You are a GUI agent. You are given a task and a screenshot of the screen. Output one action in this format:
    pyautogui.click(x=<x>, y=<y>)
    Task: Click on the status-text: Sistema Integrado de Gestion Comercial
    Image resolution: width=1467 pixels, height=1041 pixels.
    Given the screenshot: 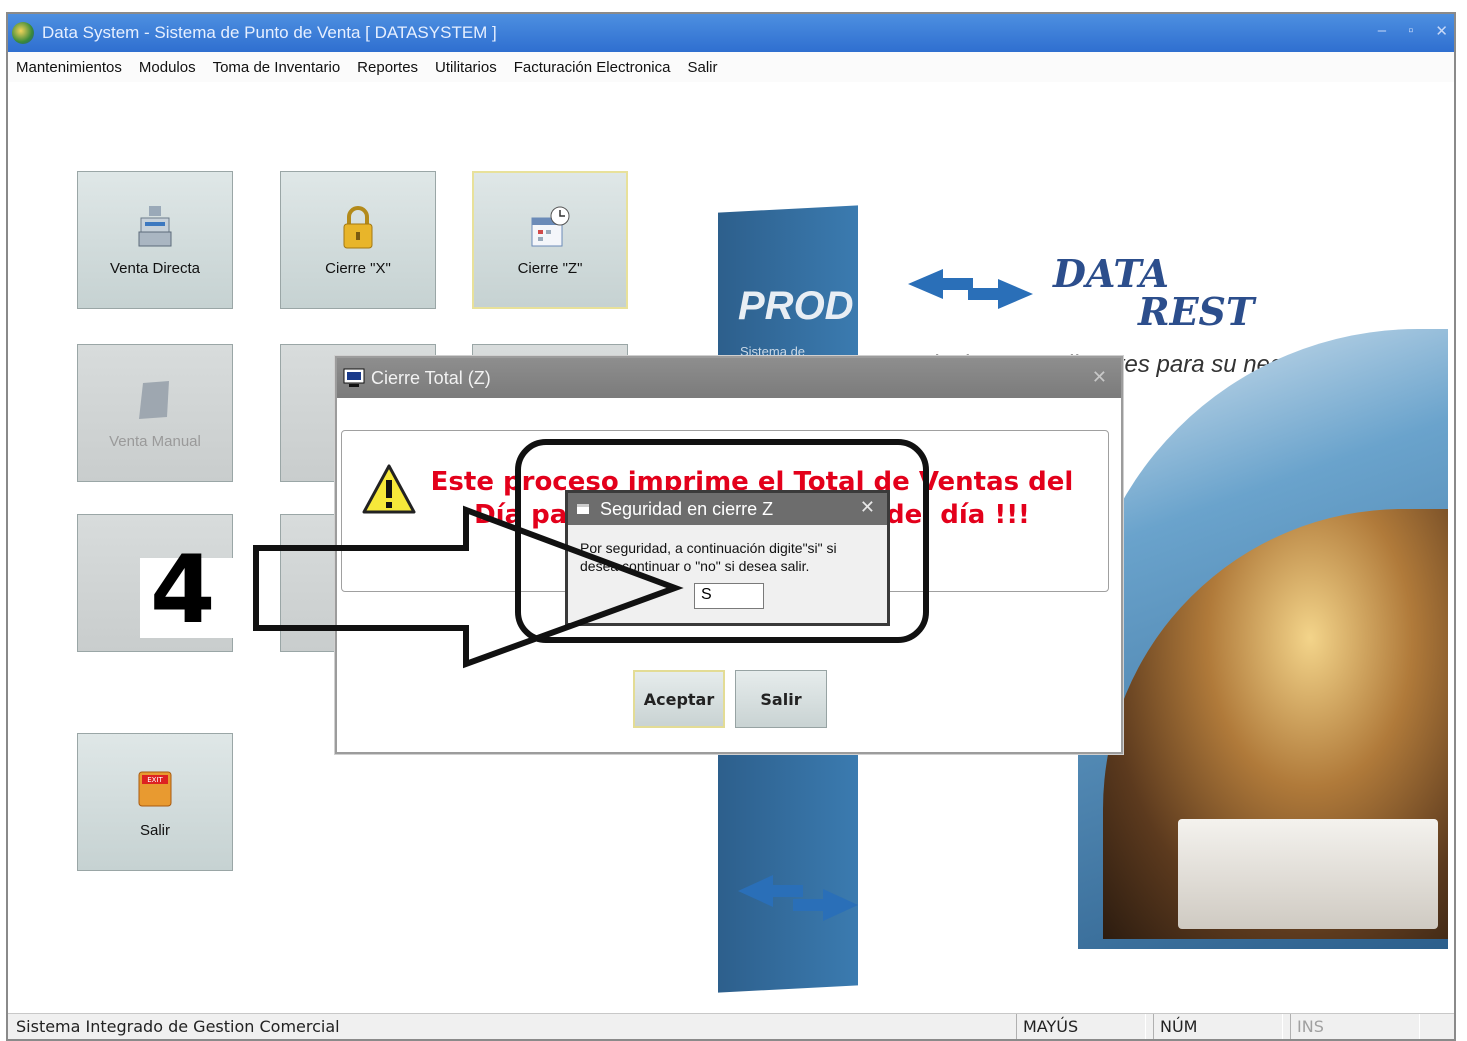 What is the action you would take?
    pyautogui.click(x=178, y=1026)
    